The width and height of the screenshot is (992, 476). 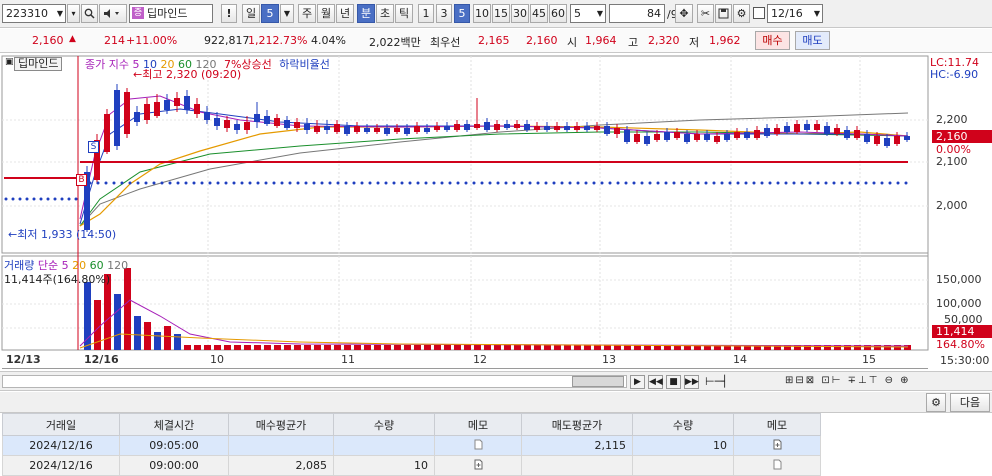 What do you see at coordinates (138, 13) in the screenshot?
I see `stock-badge-icon: 증` at bounding box center [138, 13].